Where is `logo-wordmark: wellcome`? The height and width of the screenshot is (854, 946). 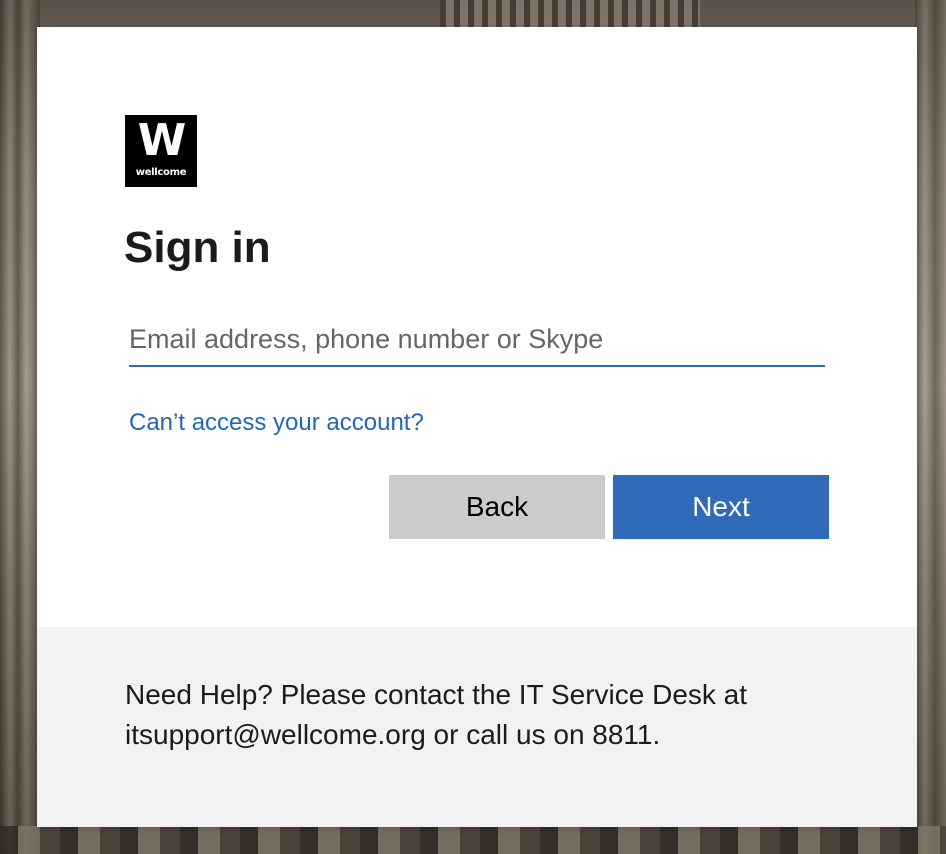 logo-wordmark: wellcome is located at coordinates (161, 172).